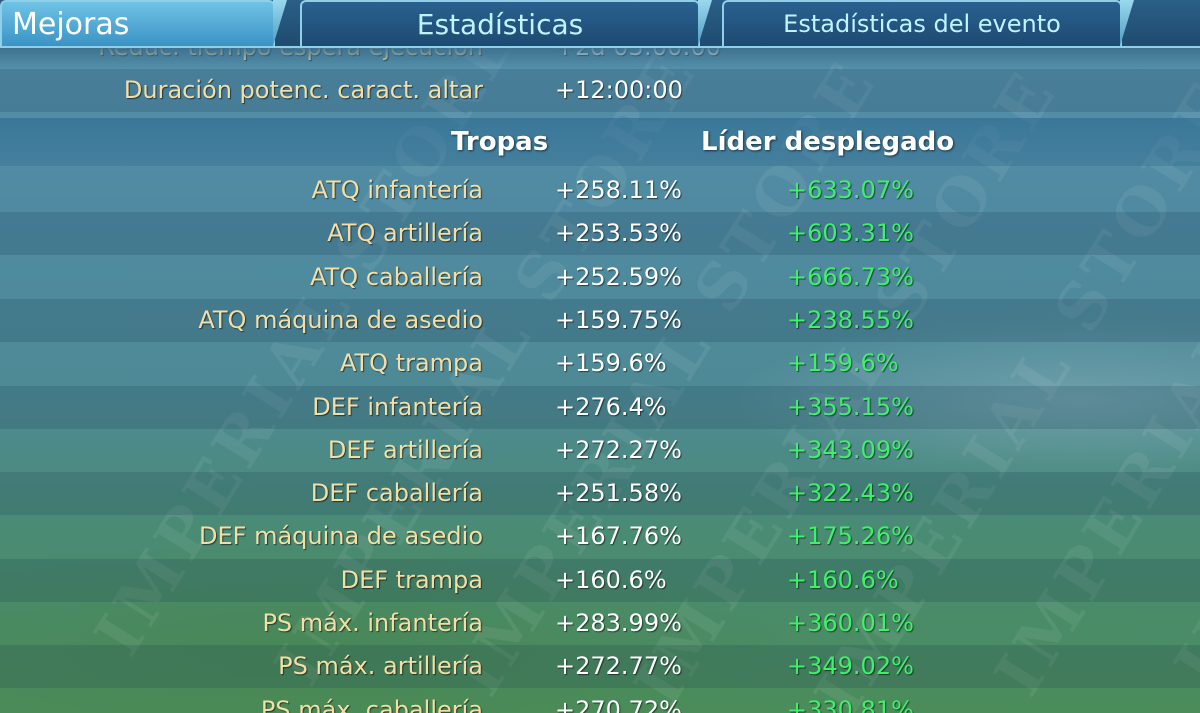 The width and height of the screenshot is (1200, 713). Describe the element at coordinates (618, 319) in the screenshot. I see `troops-value: +159.75%` at that location.